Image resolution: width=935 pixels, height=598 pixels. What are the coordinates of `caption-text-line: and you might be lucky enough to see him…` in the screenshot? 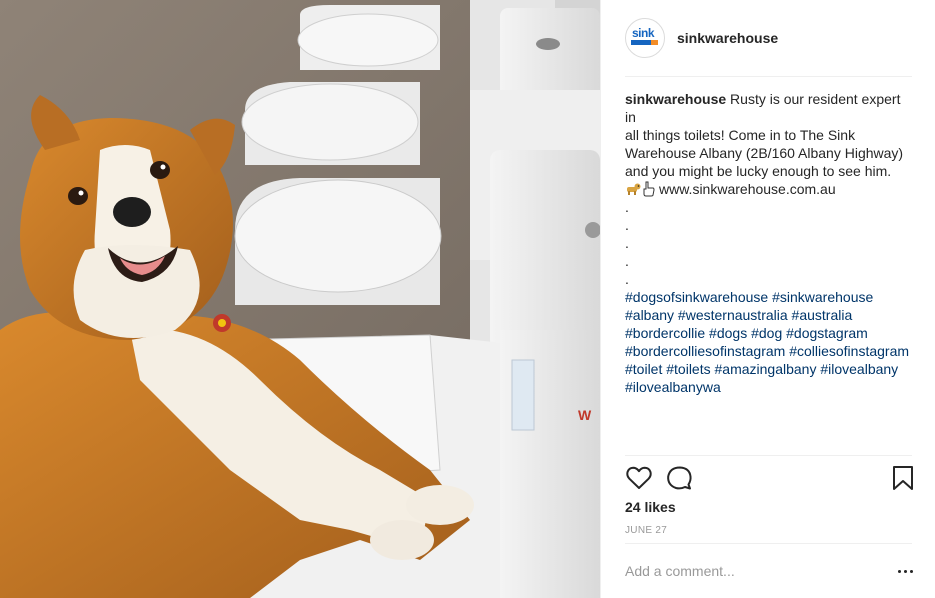 It's located at (758, 171).